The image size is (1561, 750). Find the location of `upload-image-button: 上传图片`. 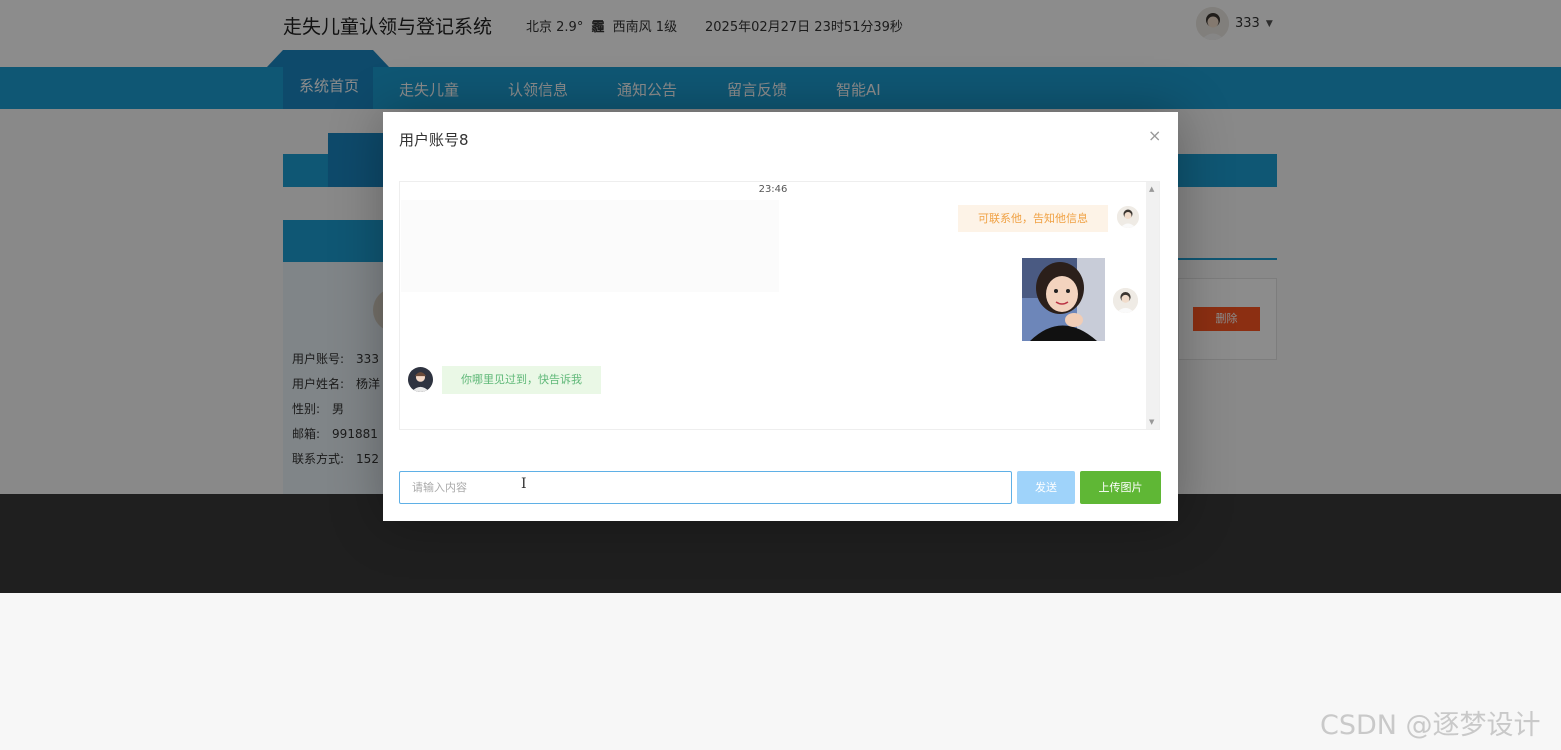

upload-image-button: 上传图片 is located at coordinates (1120, 487).